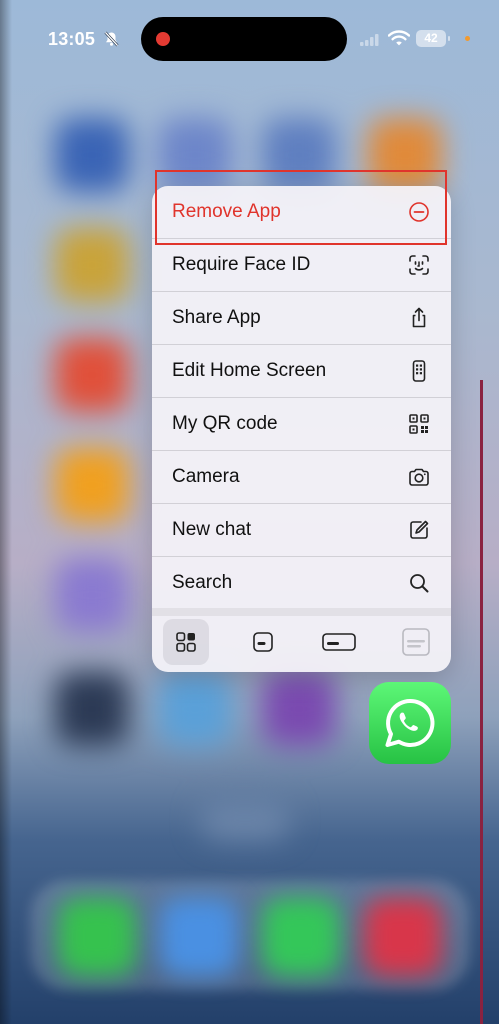  I want to click on face-id-icon, so click(419, 265).